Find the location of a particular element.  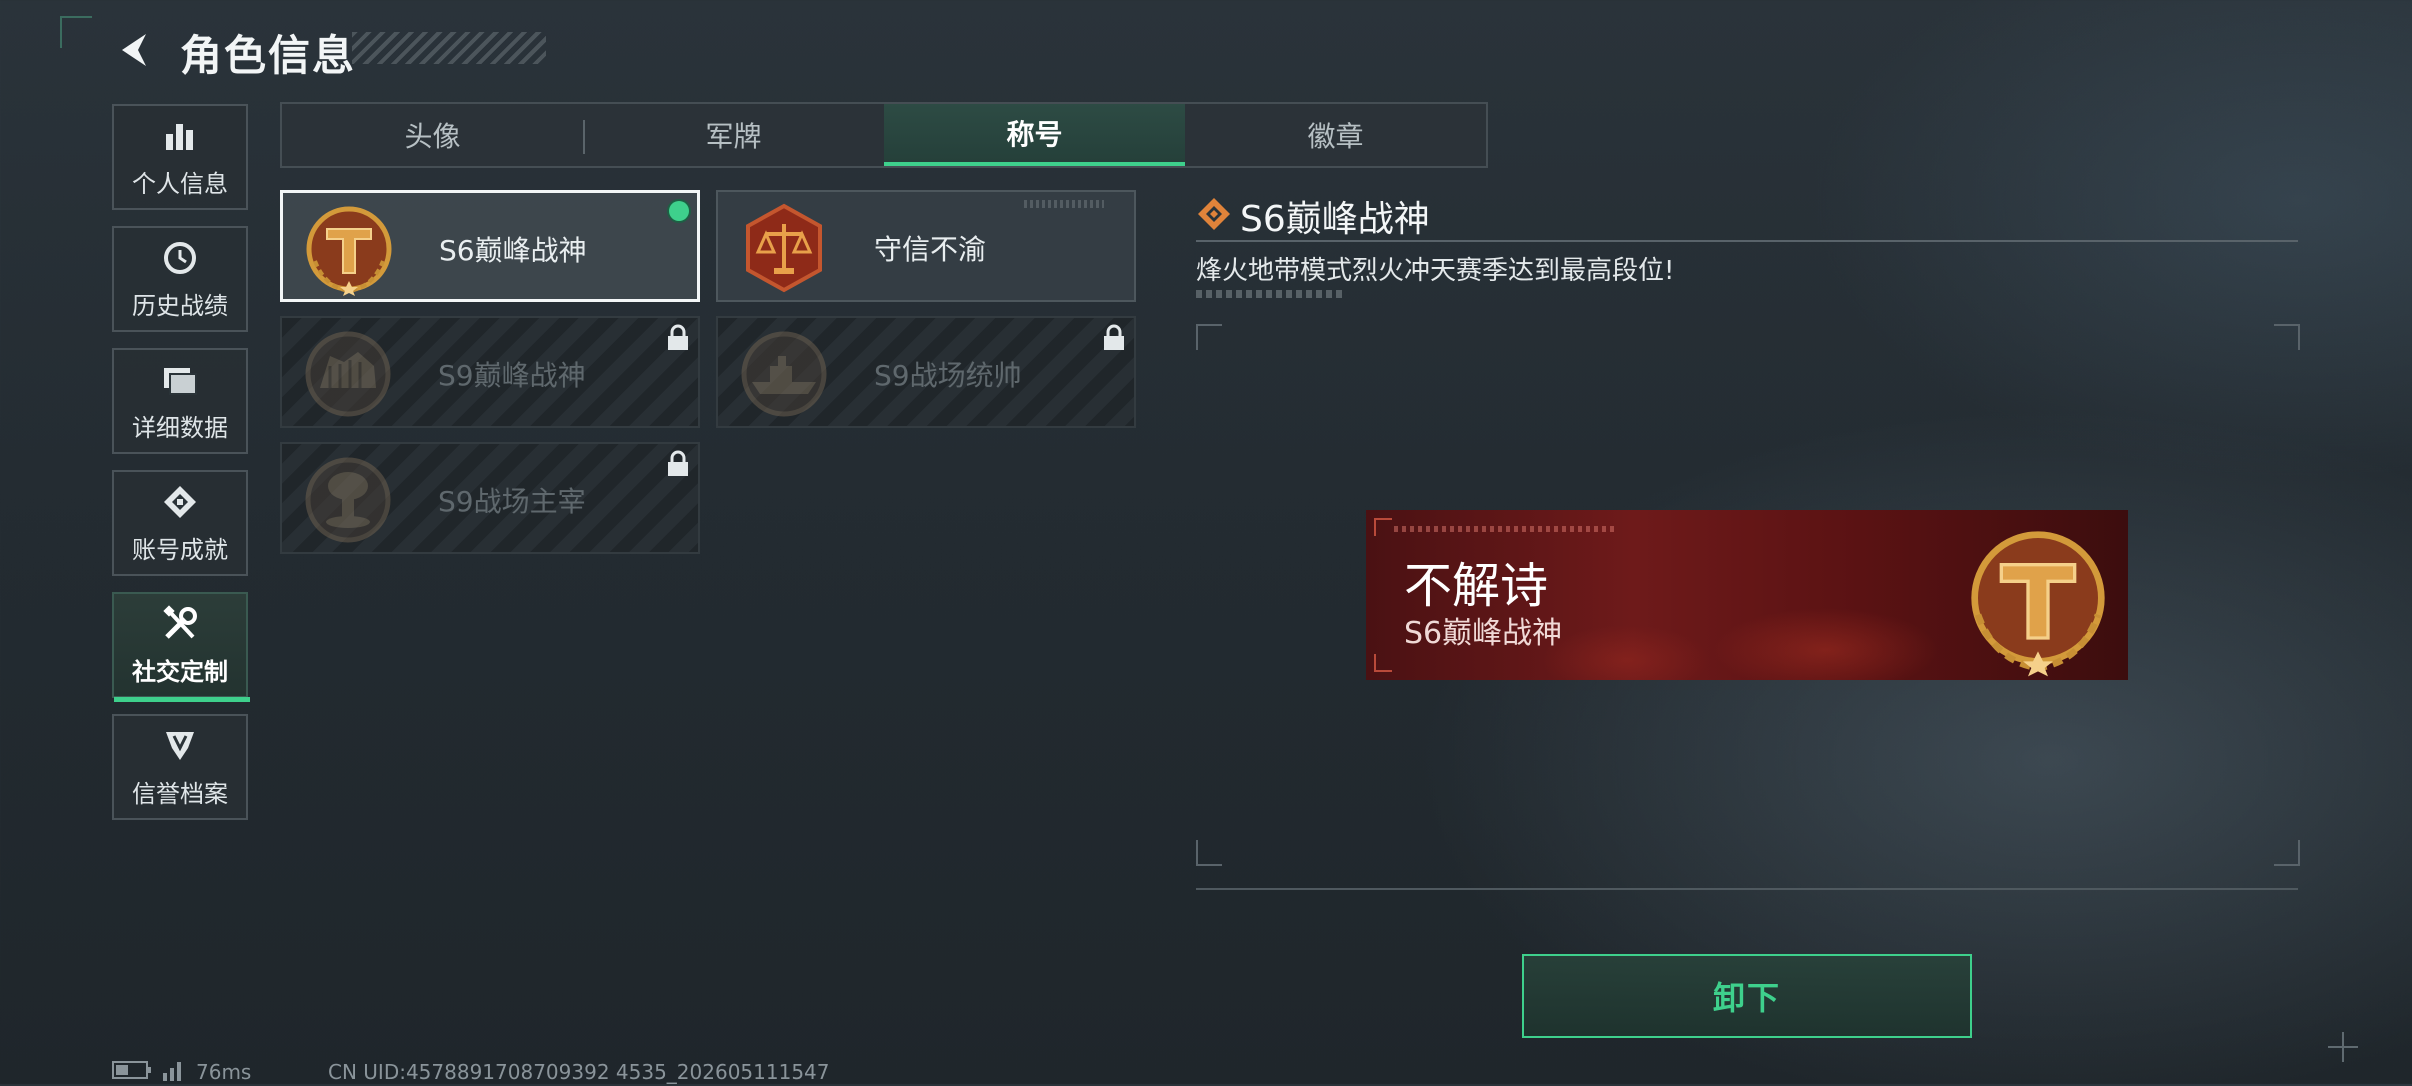

nameplate-preview: 不解诗 S6巅峰战神 is located at coordinates (1747, 595).